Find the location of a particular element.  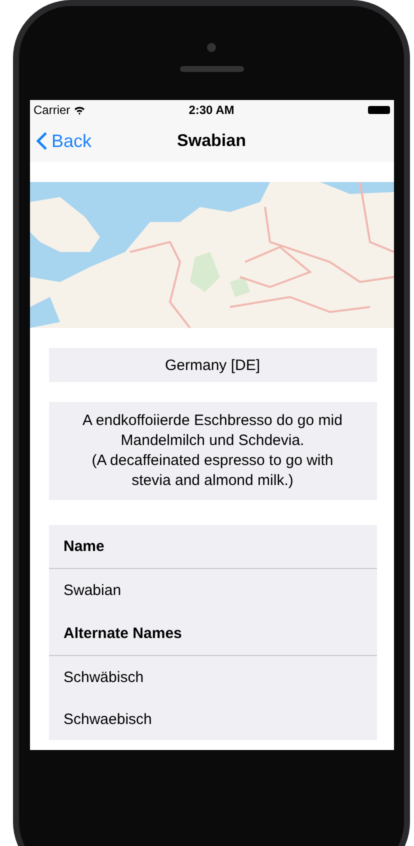

description-text: (A decaffeinated espresso to go with stevia and almond milk.) is located at coordinates (212, 471).